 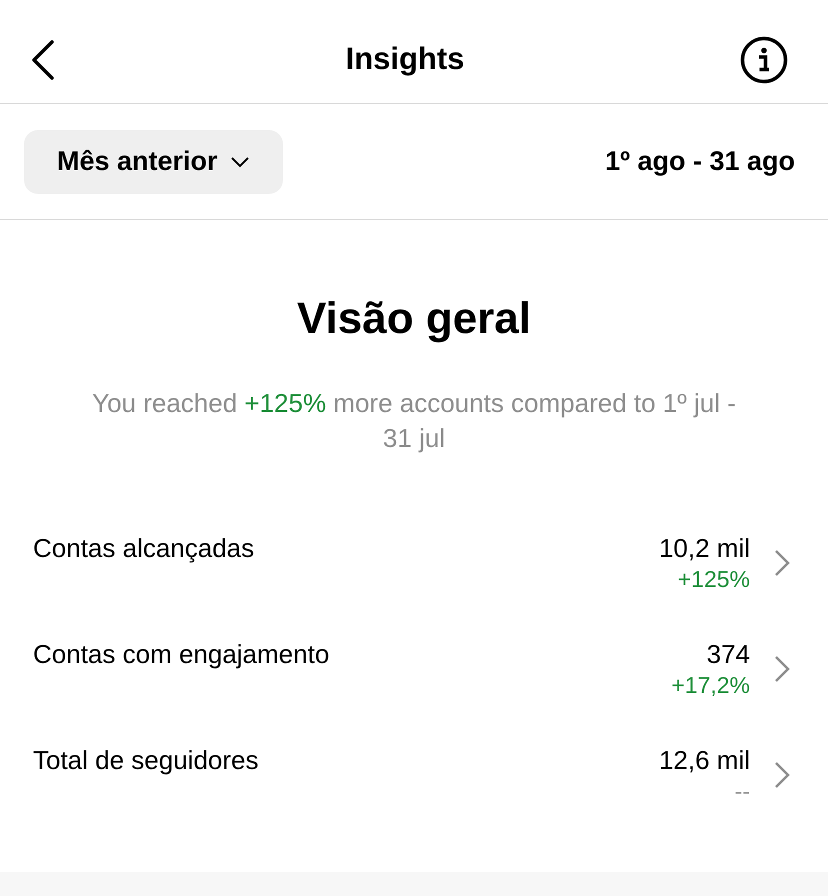 I want to click on metric-row: Contas alcançadas 10,2 mil +125%, so click(x=414, y=565).